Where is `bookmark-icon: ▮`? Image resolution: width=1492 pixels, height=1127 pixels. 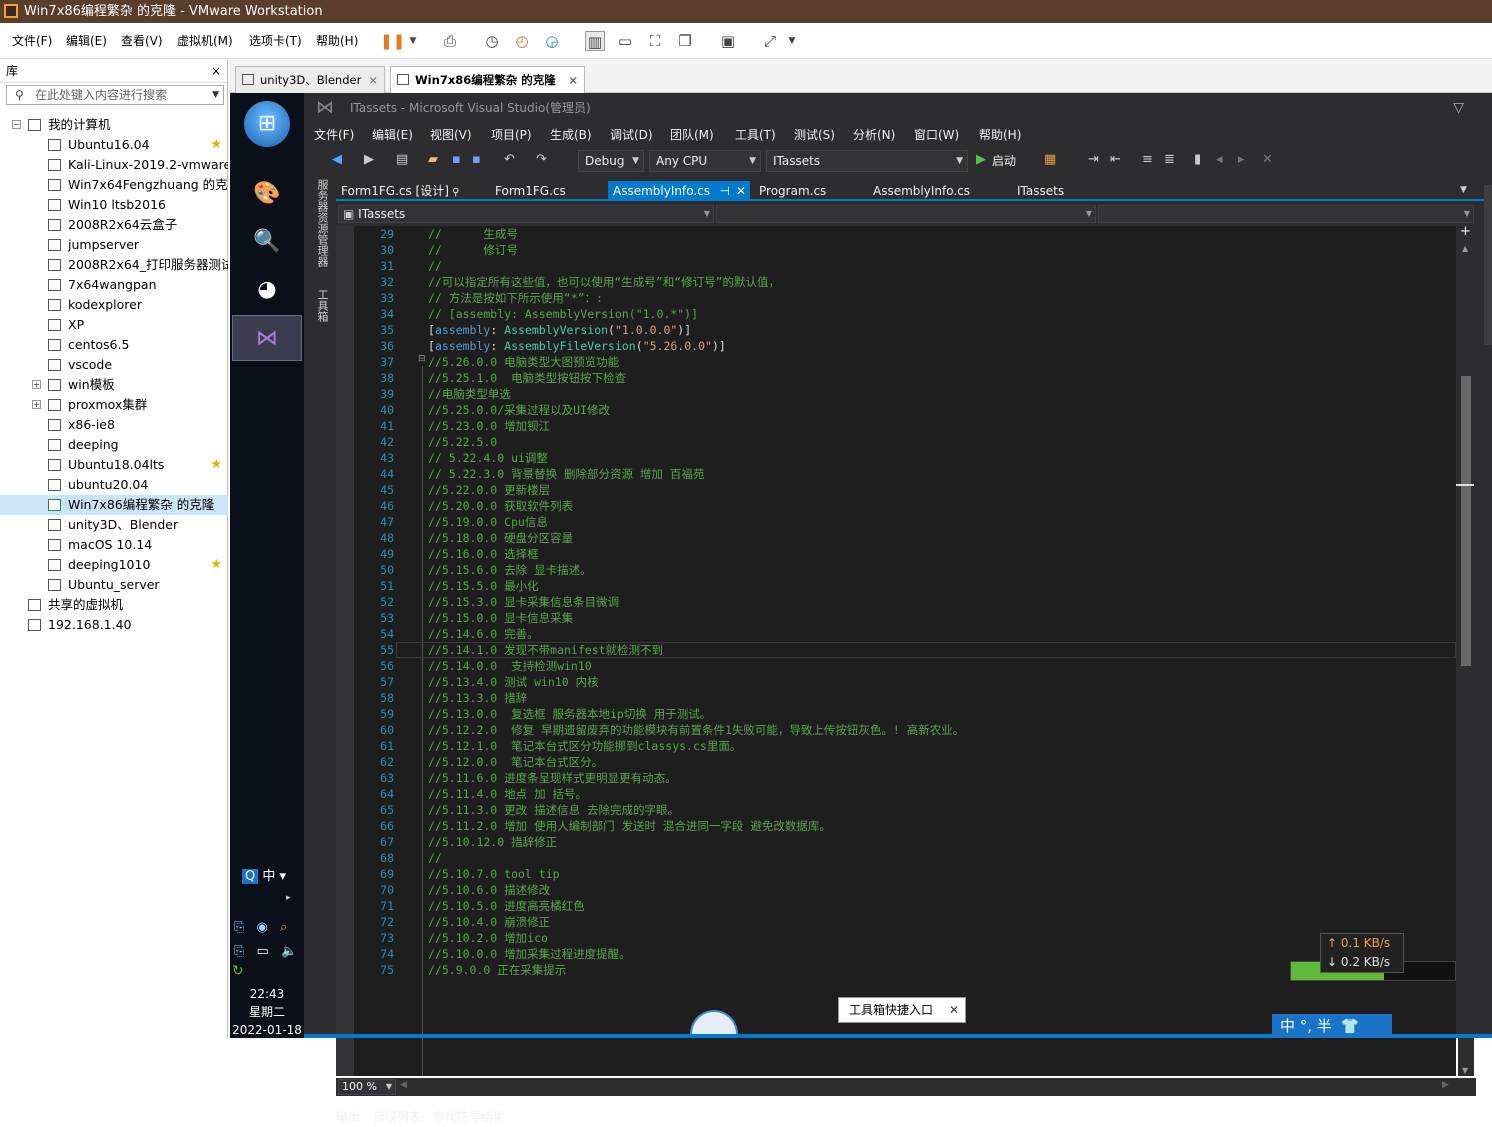 bookmark-icon: ▮ is located at coordinates (1197, 159).